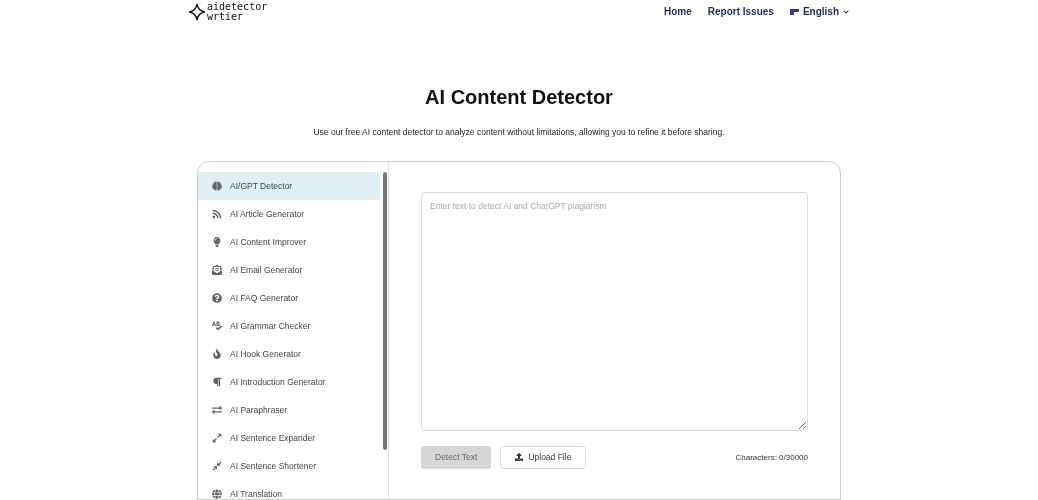  Describe the element at coordinates (771, 457) in the screenshot. I see `character-counter: Characters: 0/30000` at that location.